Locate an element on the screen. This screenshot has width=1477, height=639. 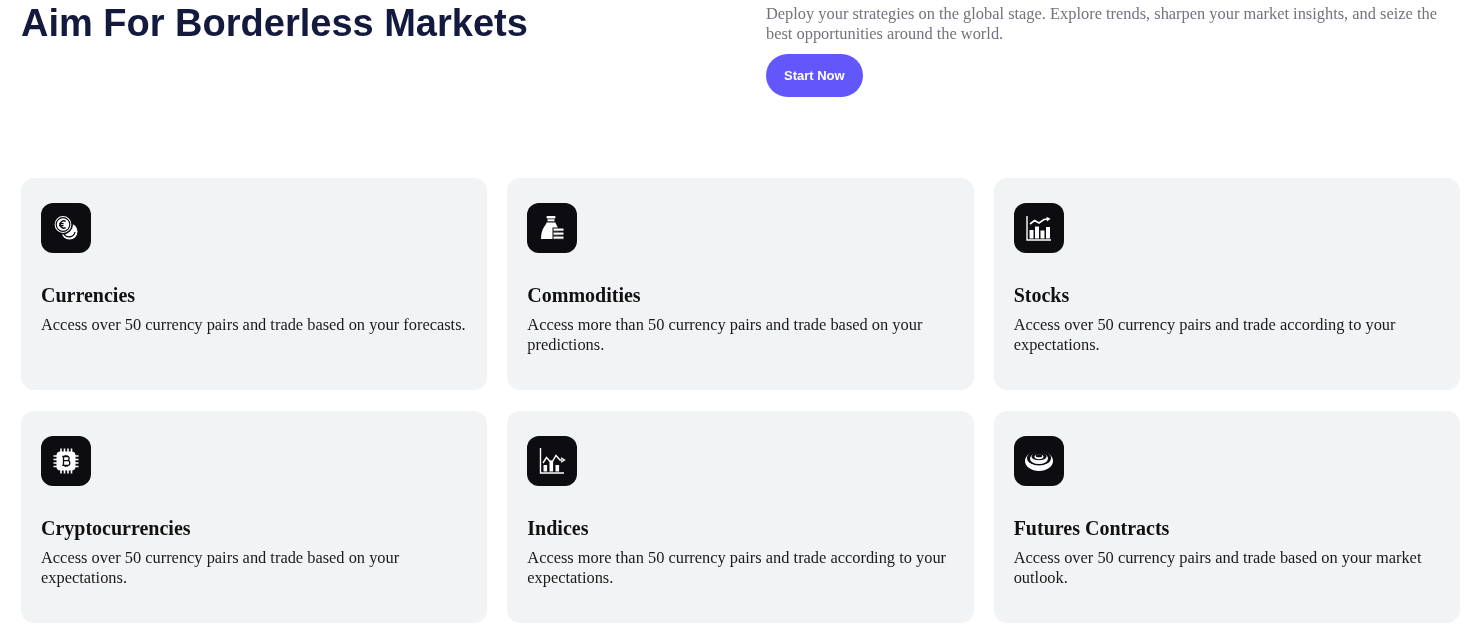
bitcoin-chip-icon is located at coordinates (66, 461).